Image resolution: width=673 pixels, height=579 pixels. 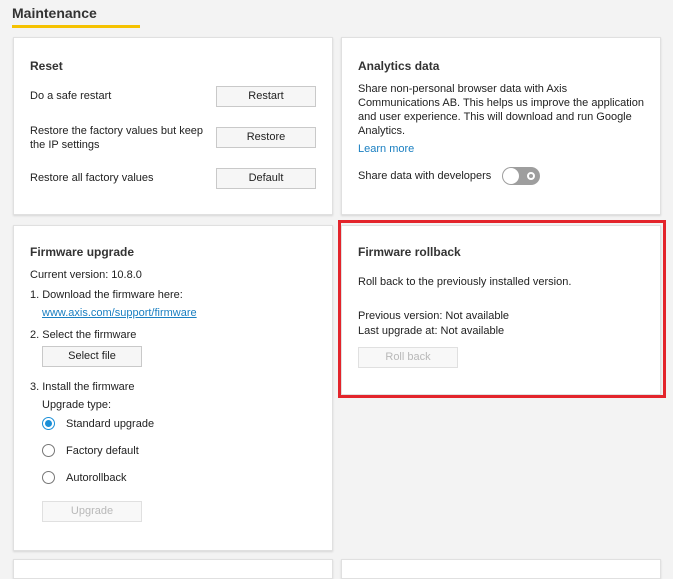 What do you see at coordinates (425, 176) in the screenshot?
I see `share-data-label: Share data with developers` at bounding box center [425, 176].